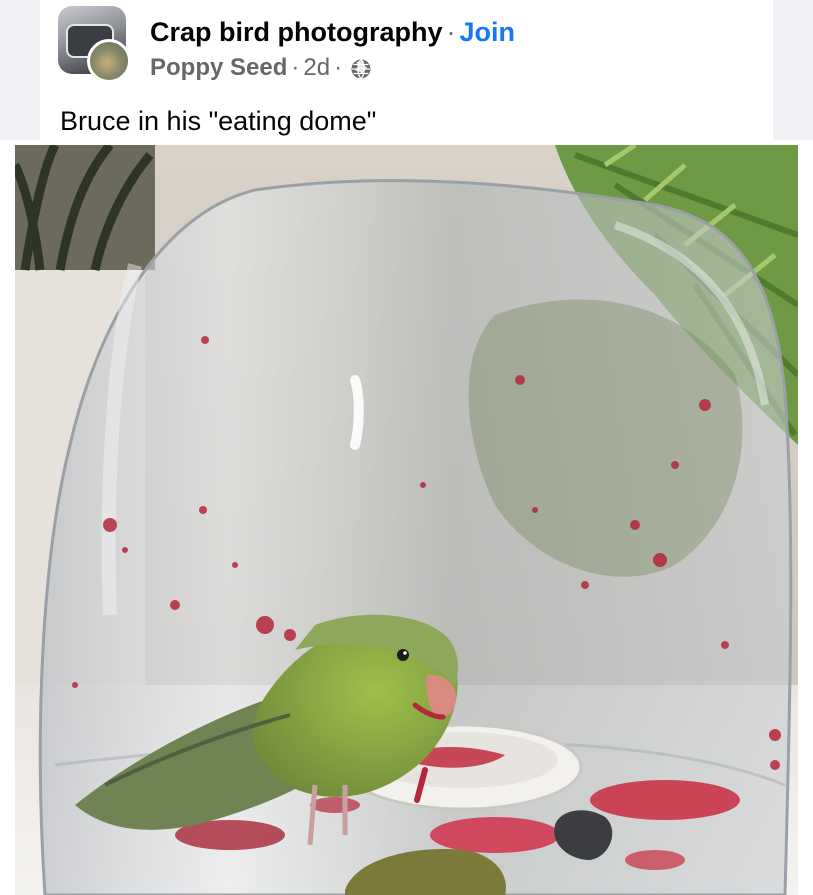 This screenshot has width=813, height=895. I want to click on author-avatar, so click(109, 61).